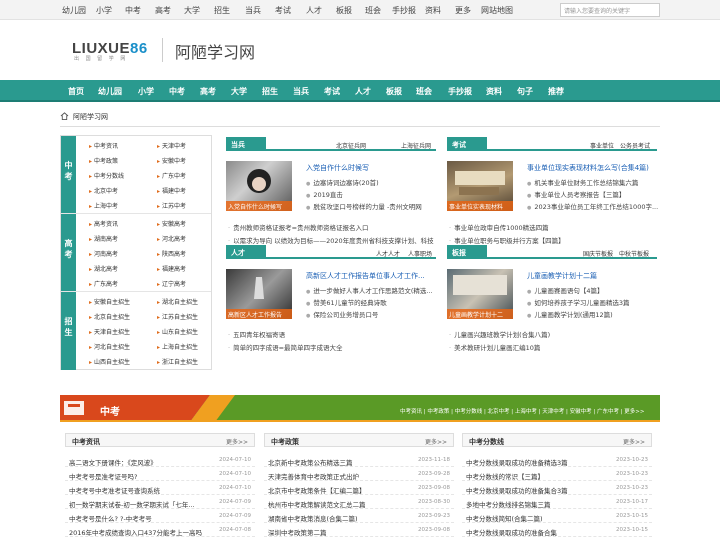 This screenshot has height=543, width=720. What do you see at coordinates (388, 253) in the screenshot?
I see `panel-link: 人才人才` at bounding box center [388, 253].